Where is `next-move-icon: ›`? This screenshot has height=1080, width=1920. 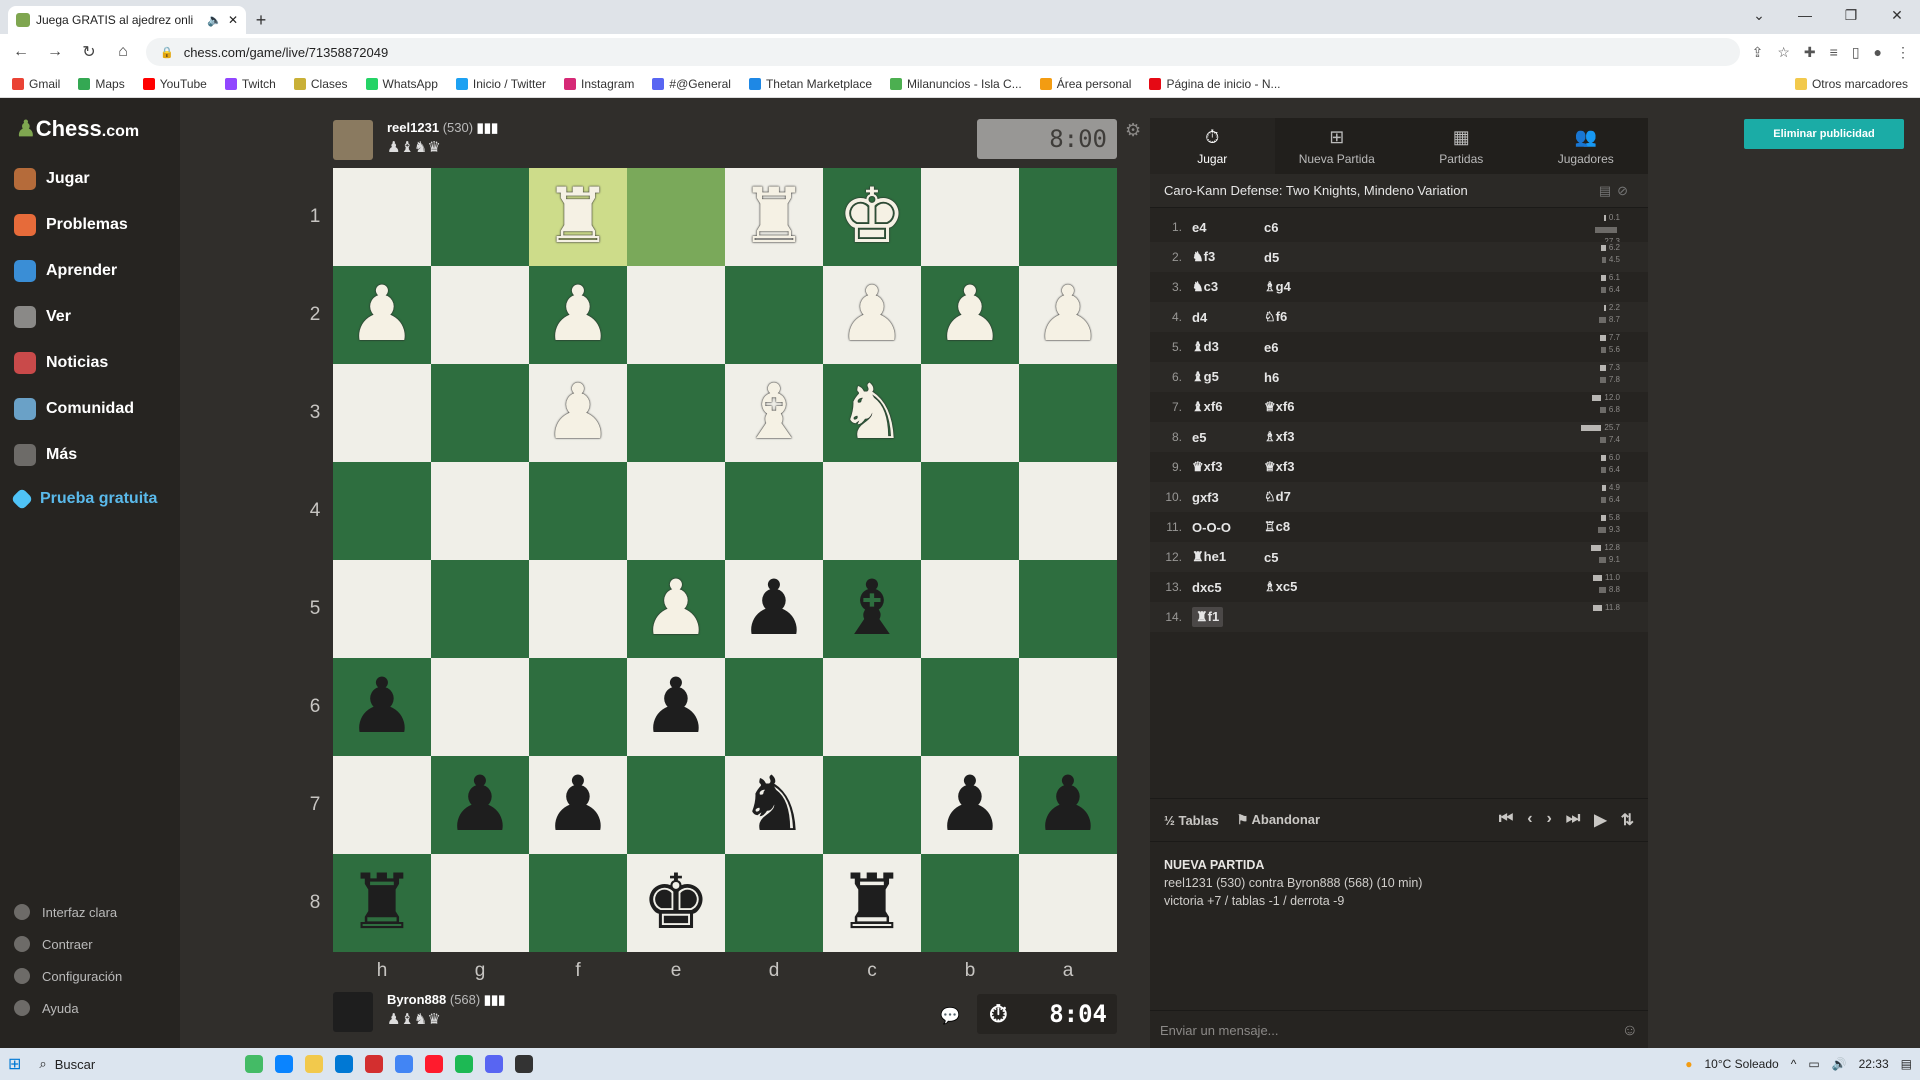 next-move-icon: › is located at coordinates (1549, 820).